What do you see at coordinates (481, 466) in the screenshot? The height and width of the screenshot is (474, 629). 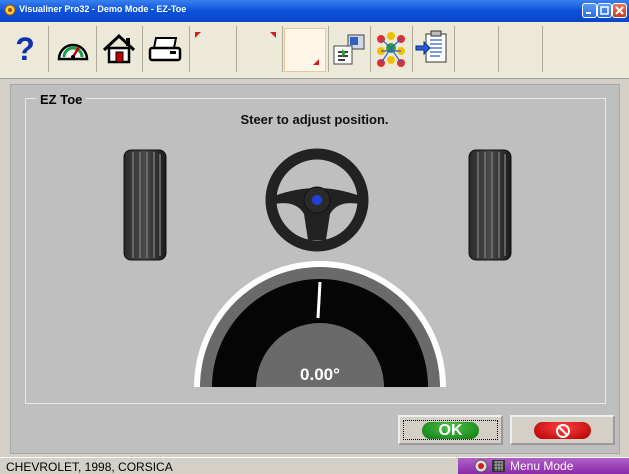 I see `camera-icon` at bounding box center [481, 466].